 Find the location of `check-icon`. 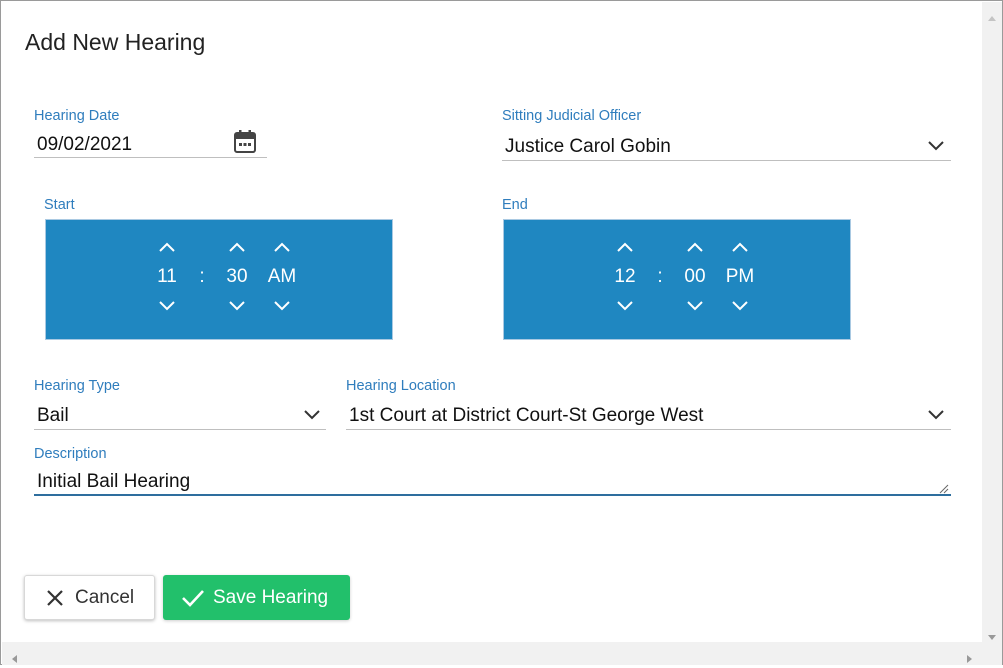

check-icon is located at coordinates (193, 598).